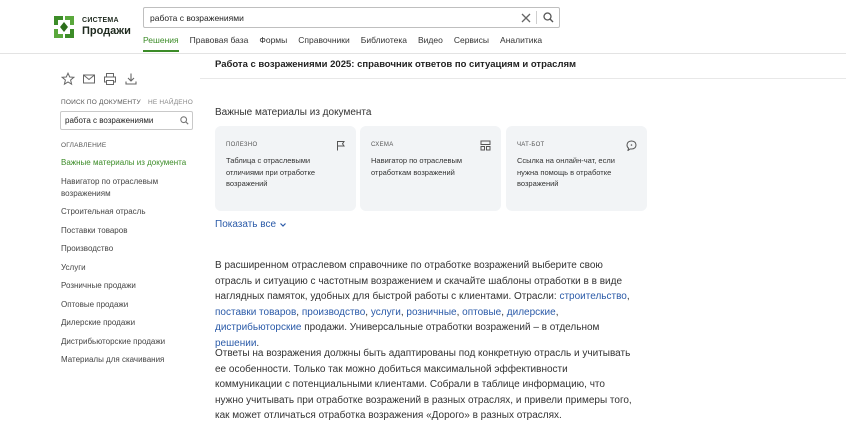 This screenshot has width=846, height=431. What do you see at coordinates (131, 360) in the screenshot?
I see `toc-item-downloads: Материалы для скачивания` at bounding box center [131, 360].